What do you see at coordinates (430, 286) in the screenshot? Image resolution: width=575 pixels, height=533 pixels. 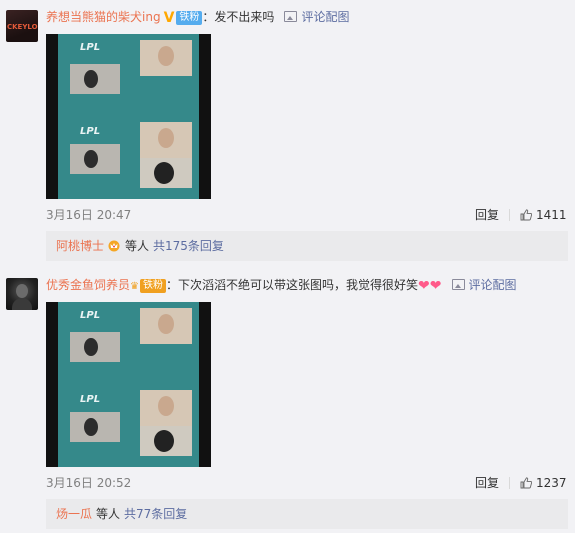 I see `heart-icon: ❤❤` at bounding box center [430, 286].